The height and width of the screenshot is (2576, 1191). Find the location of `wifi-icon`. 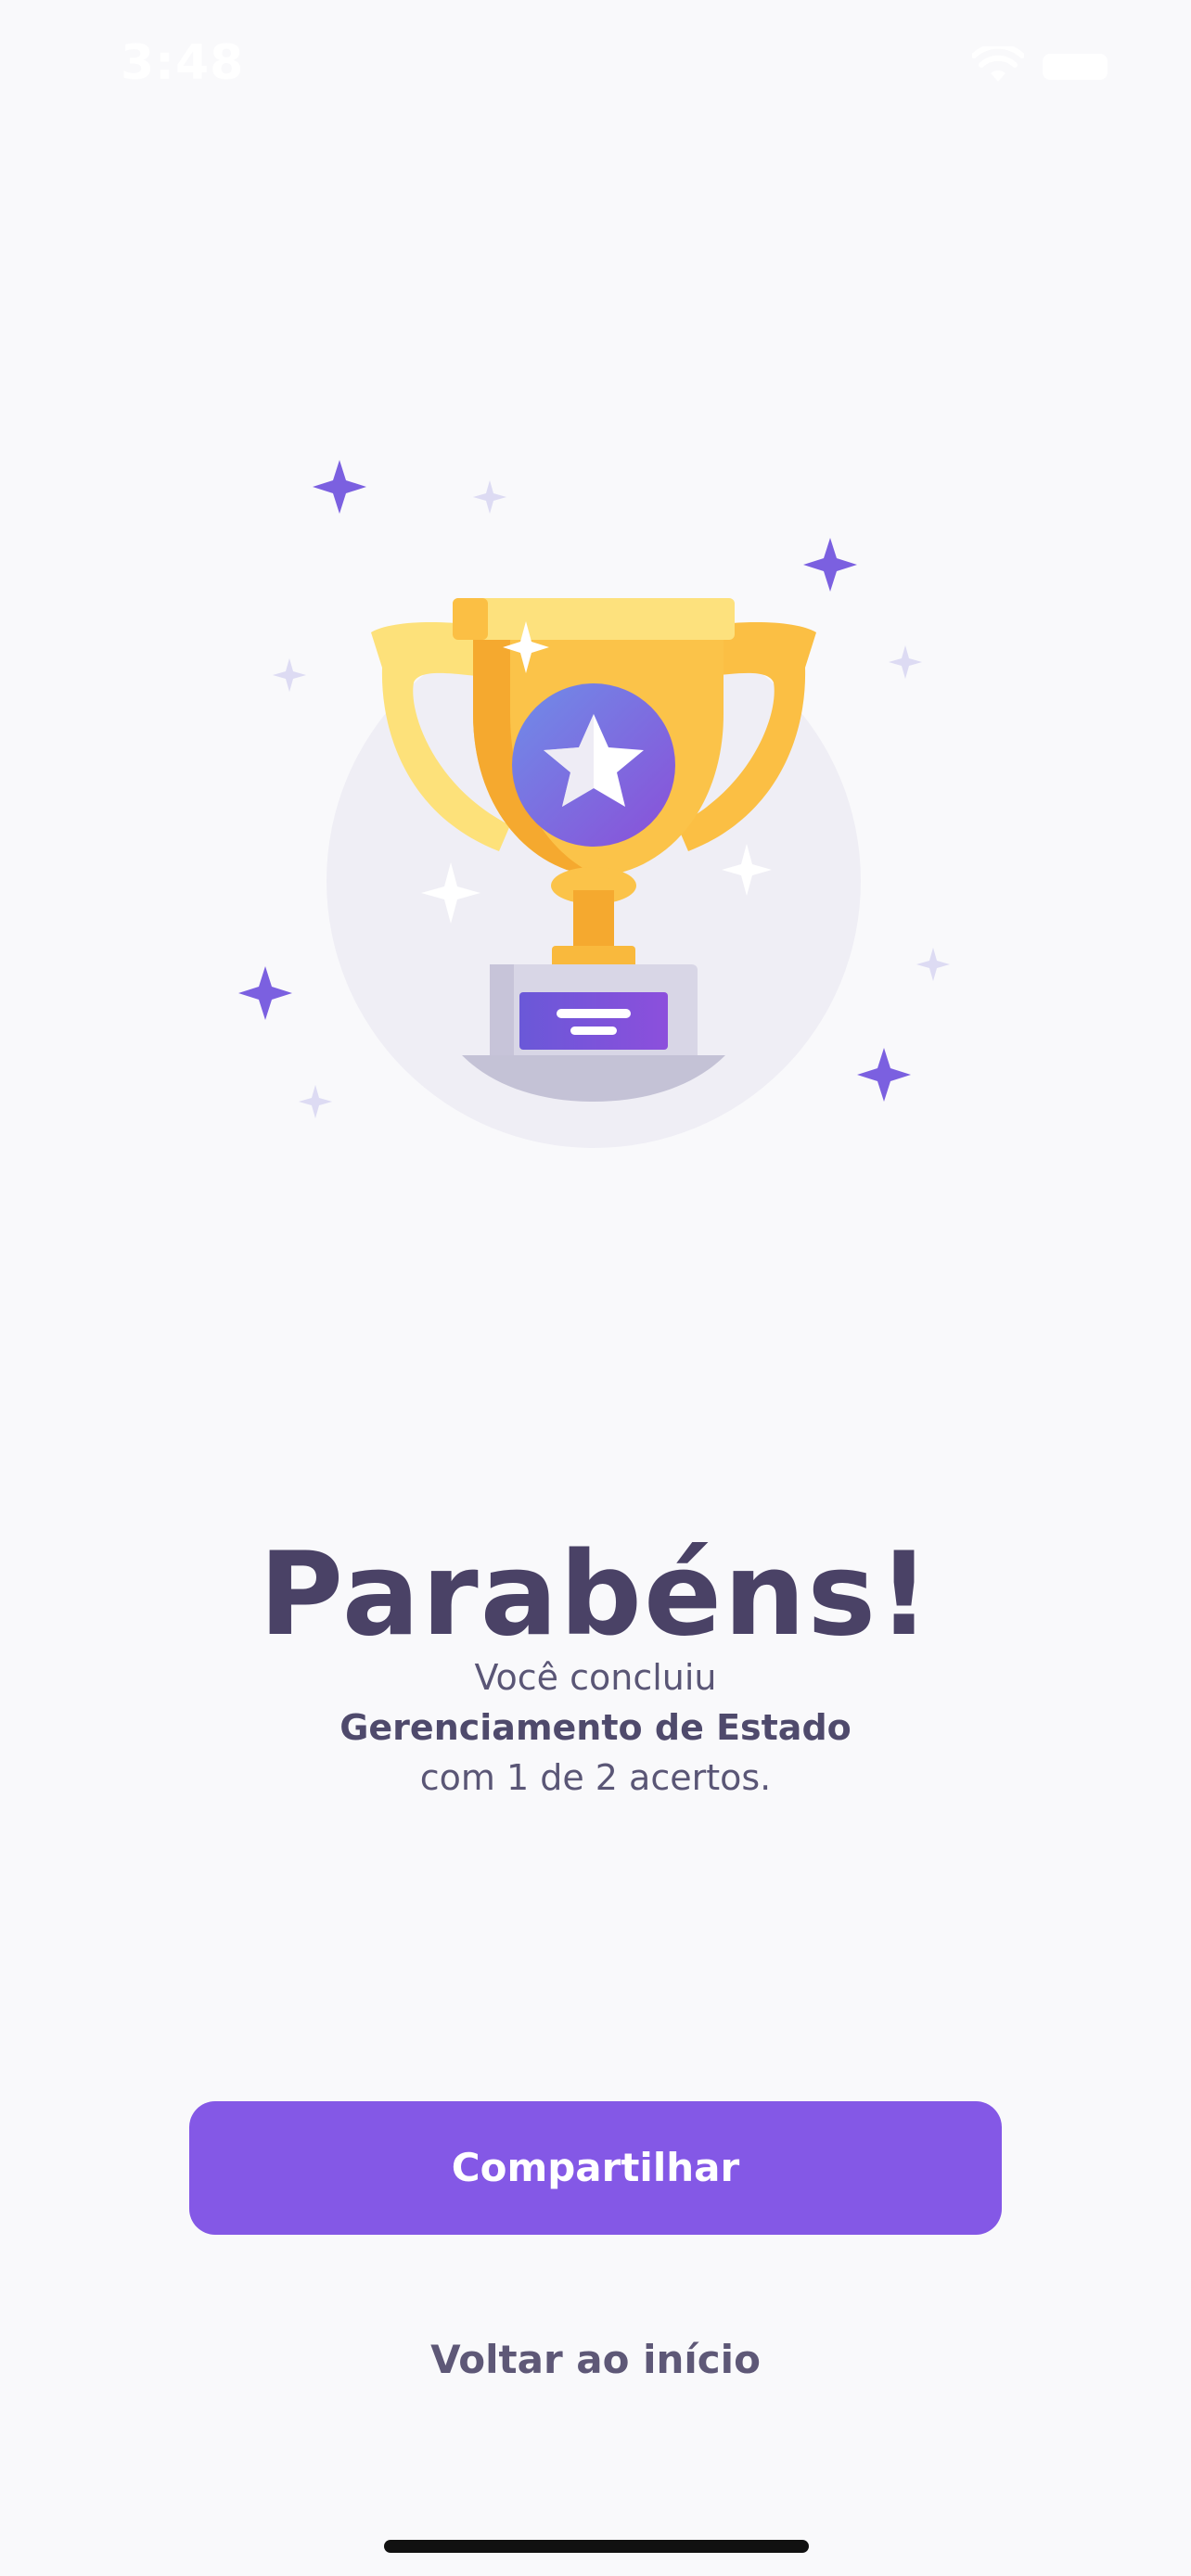

wifi-icon is located at coordinates (998, 64).